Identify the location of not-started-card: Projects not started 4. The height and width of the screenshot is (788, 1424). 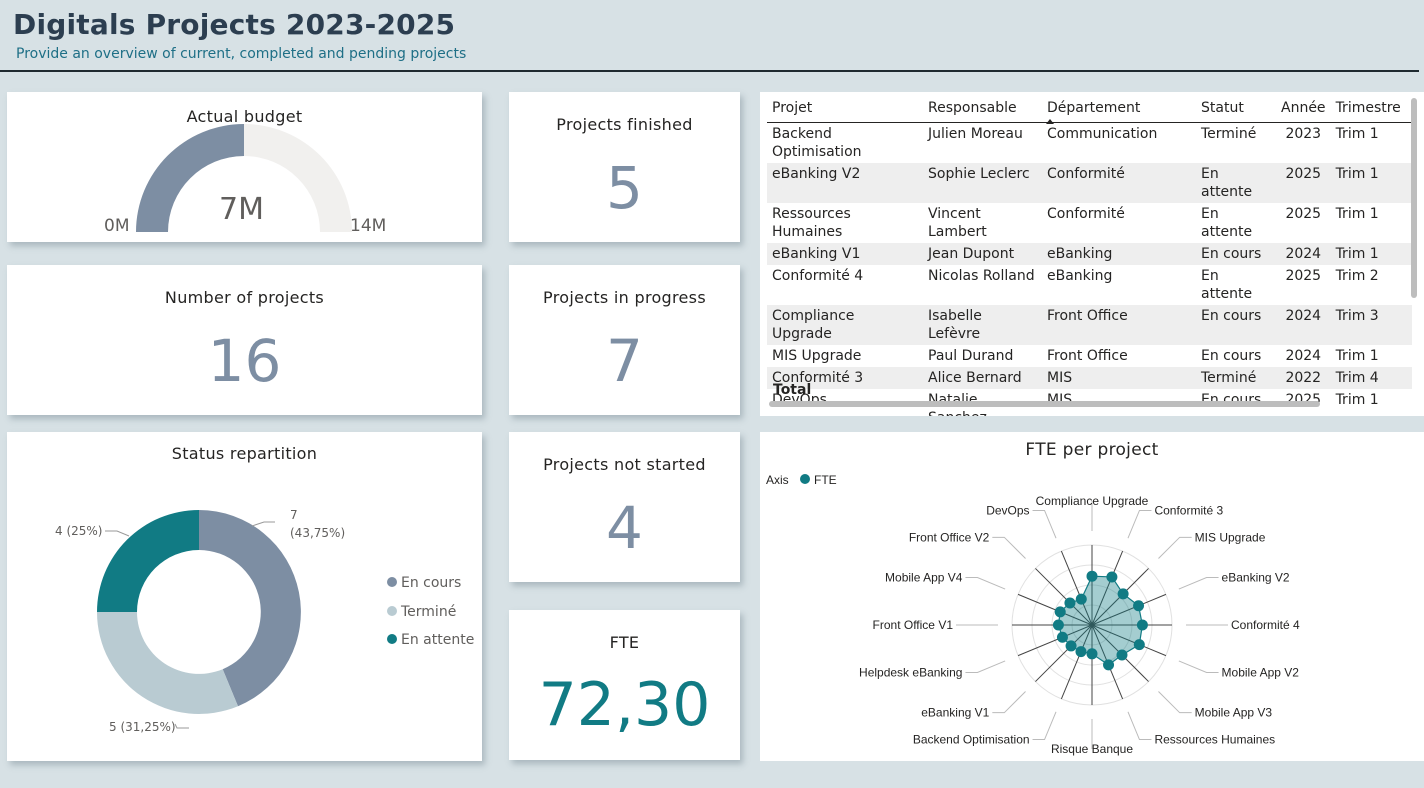
(624, 507).